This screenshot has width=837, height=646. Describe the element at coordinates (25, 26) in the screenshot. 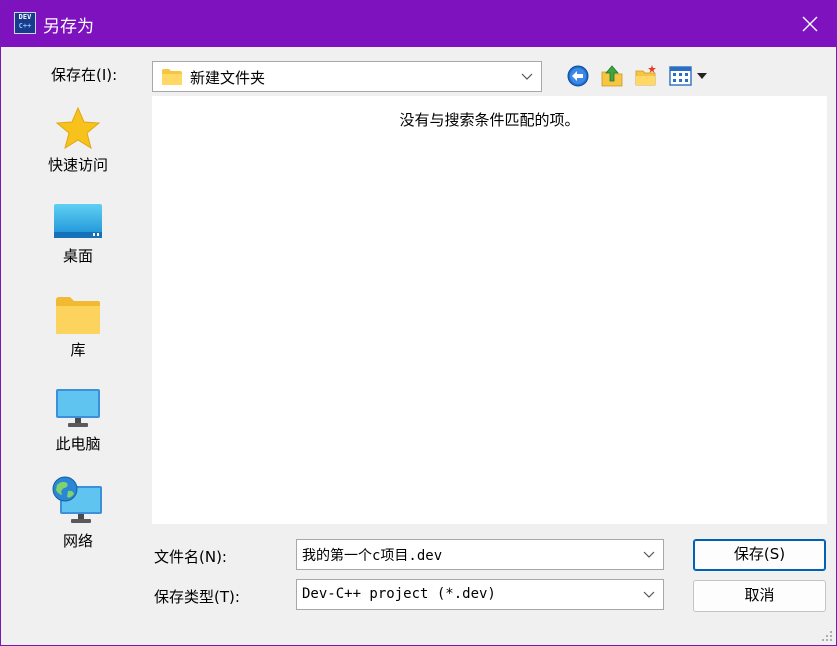

I see `app-icon-text-bottom: C++` at that location.